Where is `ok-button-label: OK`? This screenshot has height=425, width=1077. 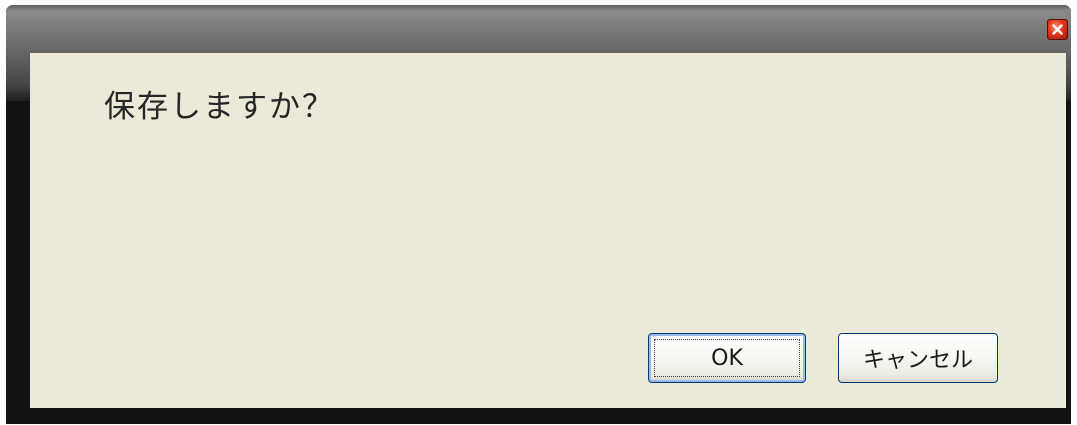 ok-button-label: OK is located at coordinates (727, 358).